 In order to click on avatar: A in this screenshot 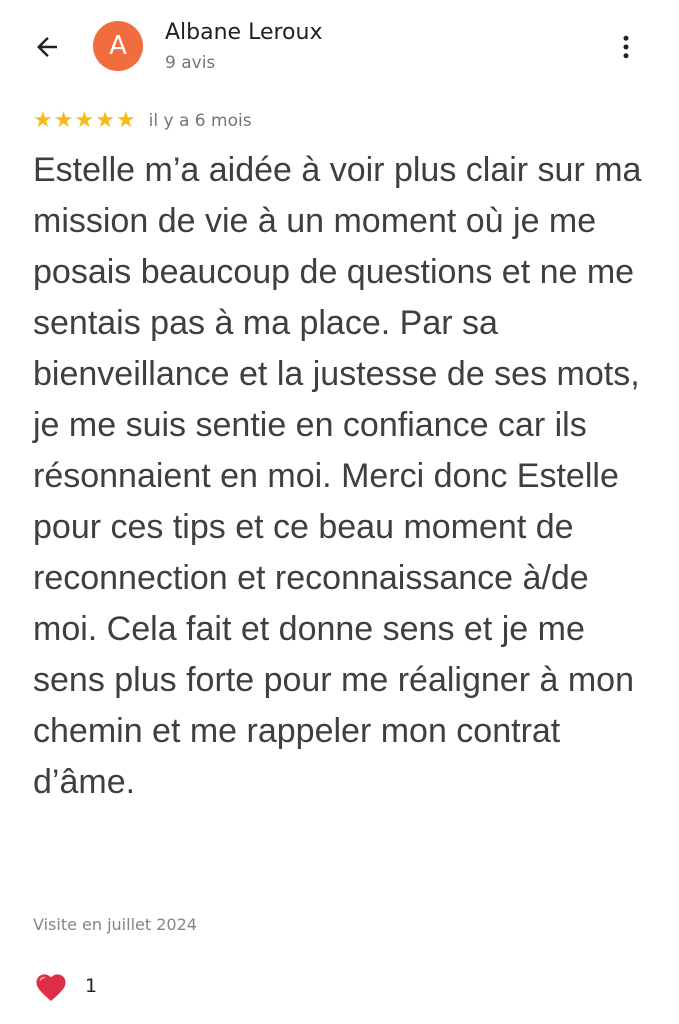, I will do `click(118, 46)`.